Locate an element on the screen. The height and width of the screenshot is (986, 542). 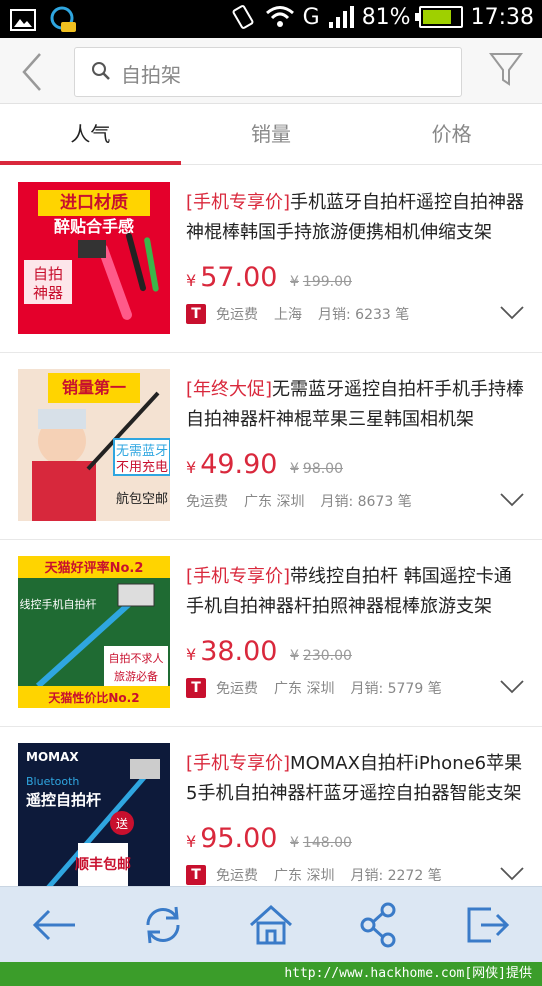
exit-icon is located at coordinates (488, 924).